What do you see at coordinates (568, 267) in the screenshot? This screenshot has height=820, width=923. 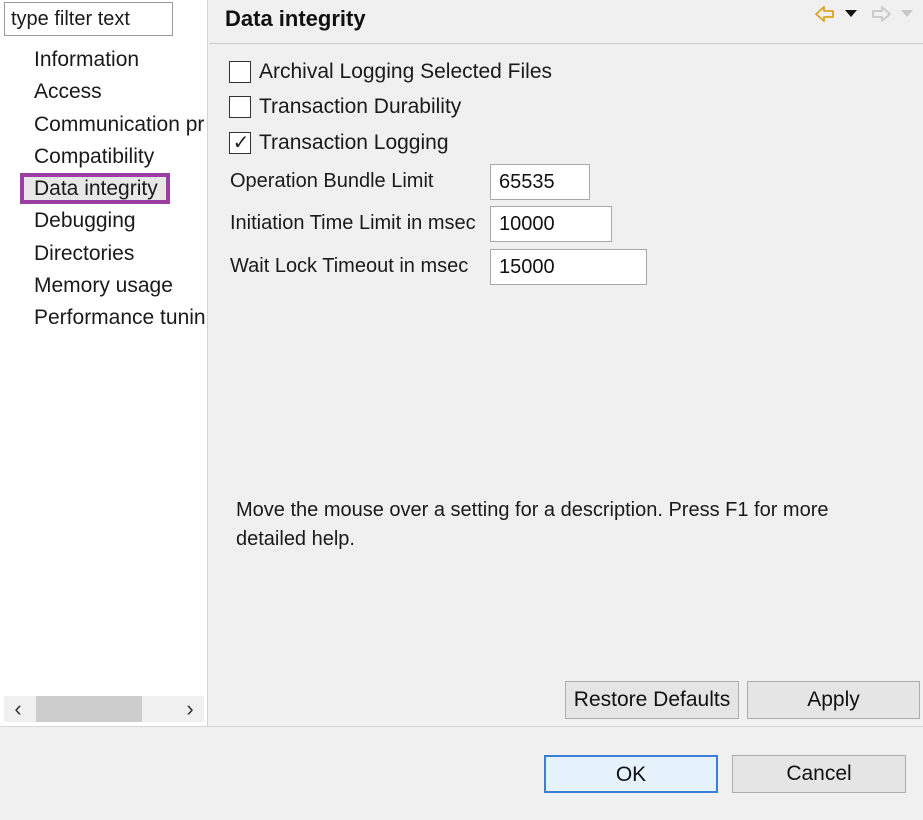 I see `wait-lock-timeout-input` at bounding box center [568, 267].